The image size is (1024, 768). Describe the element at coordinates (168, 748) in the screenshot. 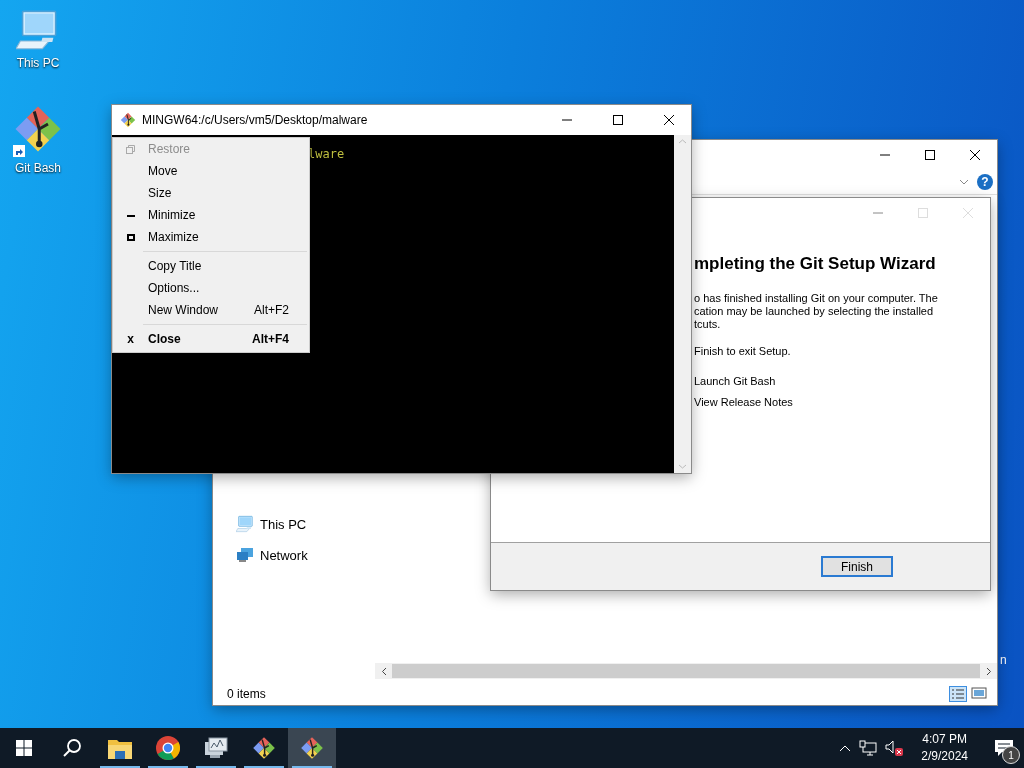

I see `browser-icon` at that location.